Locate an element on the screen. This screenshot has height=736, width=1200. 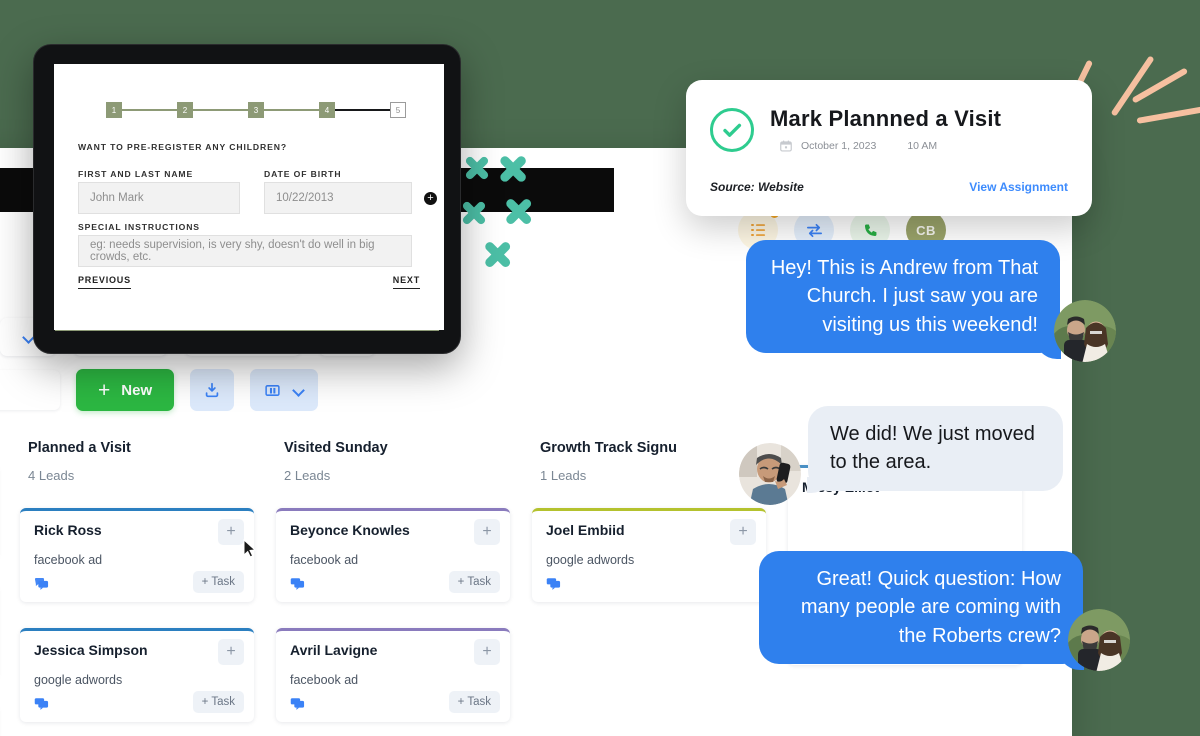
notification-date: October 1, 2023 is located at coordinates (839, 146).